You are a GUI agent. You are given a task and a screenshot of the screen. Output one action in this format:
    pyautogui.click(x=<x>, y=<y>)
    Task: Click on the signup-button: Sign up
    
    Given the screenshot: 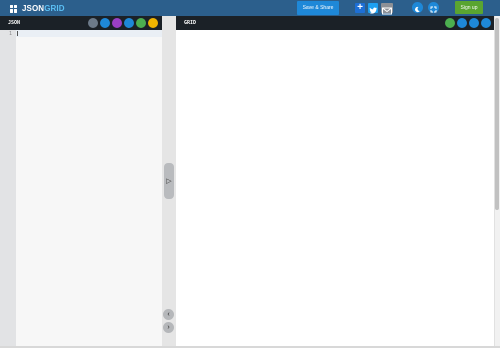 What is the action you would take?
    pyautogui.click(x=469, y=7)
    